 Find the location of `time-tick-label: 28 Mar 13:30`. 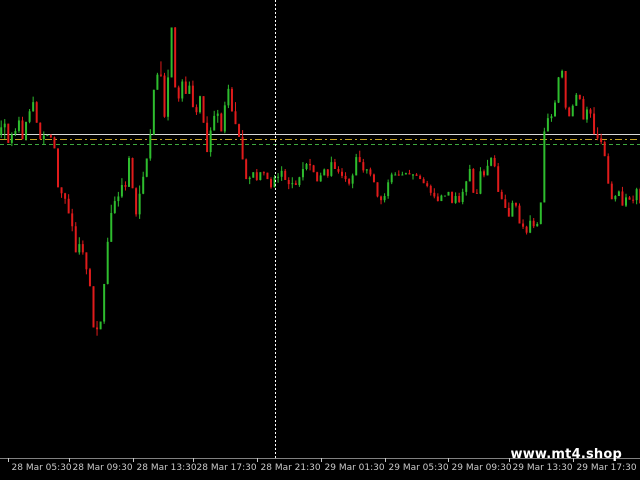

time-tick-label: 28 Mar 13:30 is located at coordinates (167, 468).